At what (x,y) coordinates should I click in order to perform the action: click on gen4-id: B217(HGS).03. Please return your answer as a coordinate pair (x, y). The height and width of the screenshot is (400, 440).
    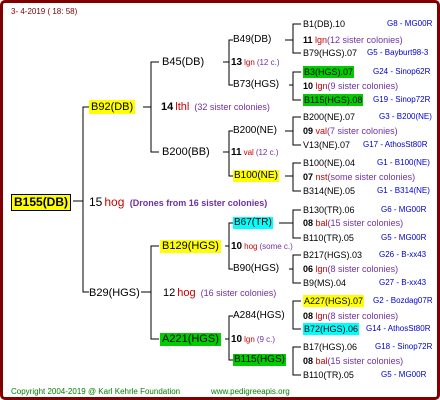
    Looking at the image, I should click on (333, 255).